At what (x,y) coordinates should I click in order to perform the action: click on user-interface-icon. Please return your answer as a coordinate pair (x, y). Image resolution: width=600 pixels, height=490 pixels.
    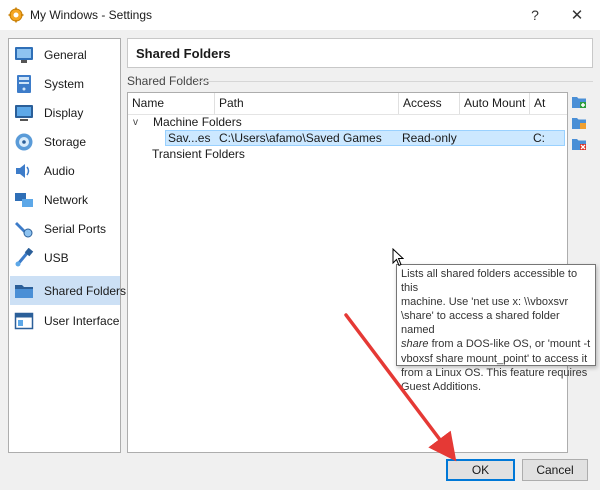
    Looking at the image, I should click on (24, 320).